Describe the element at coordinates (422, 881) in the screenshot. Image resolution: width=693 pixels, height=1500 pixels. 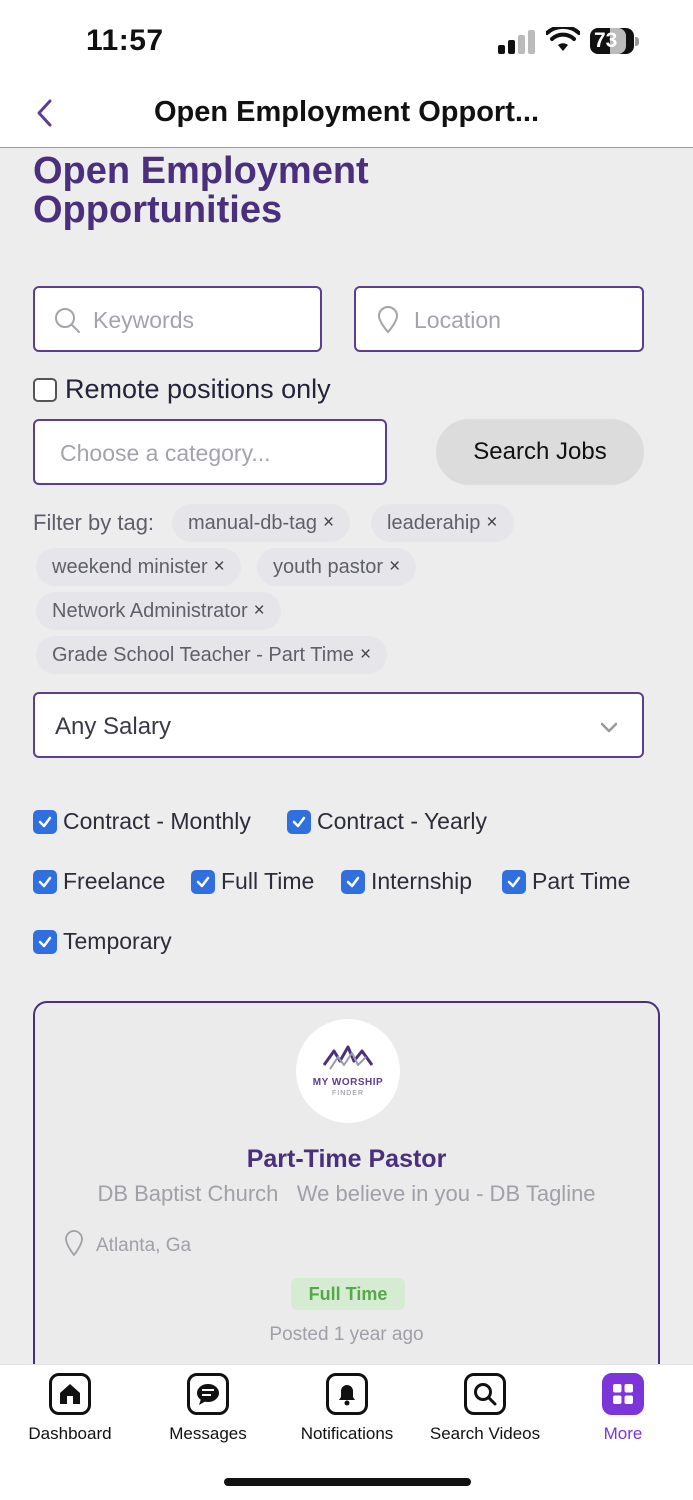
I see `job-type-label: Internship` at that location.